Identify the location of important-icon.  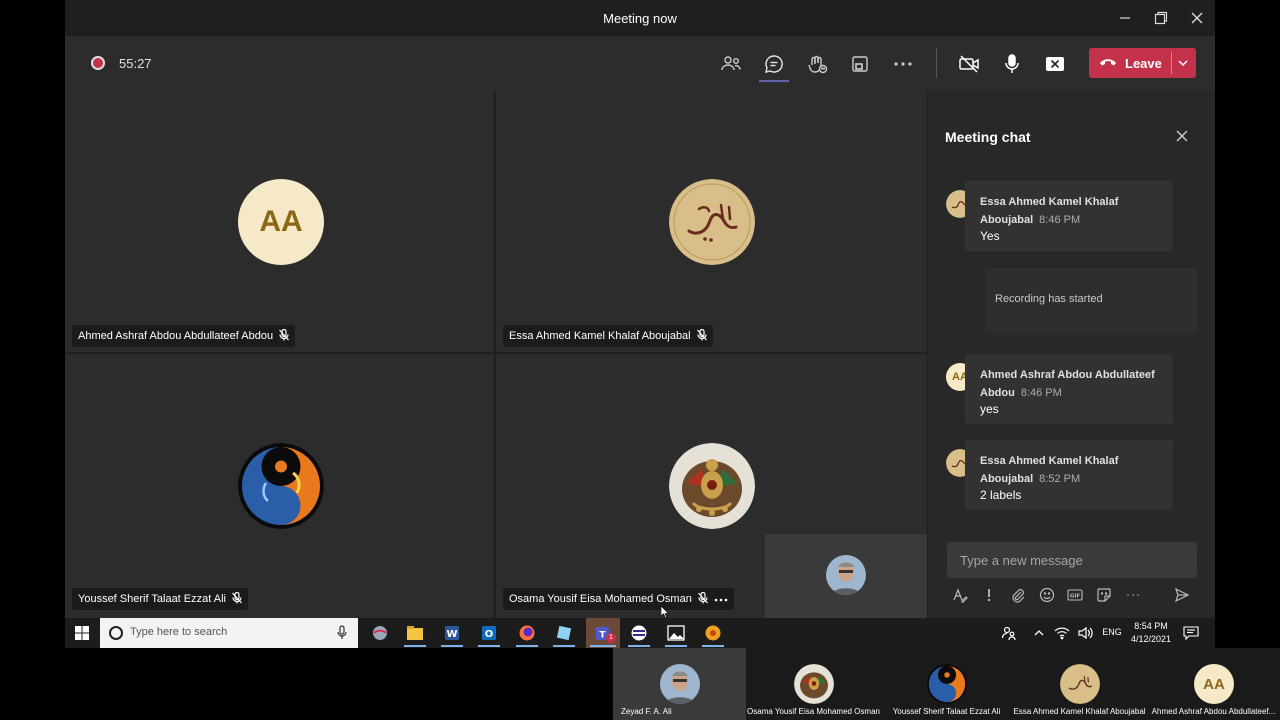
(989, 595).